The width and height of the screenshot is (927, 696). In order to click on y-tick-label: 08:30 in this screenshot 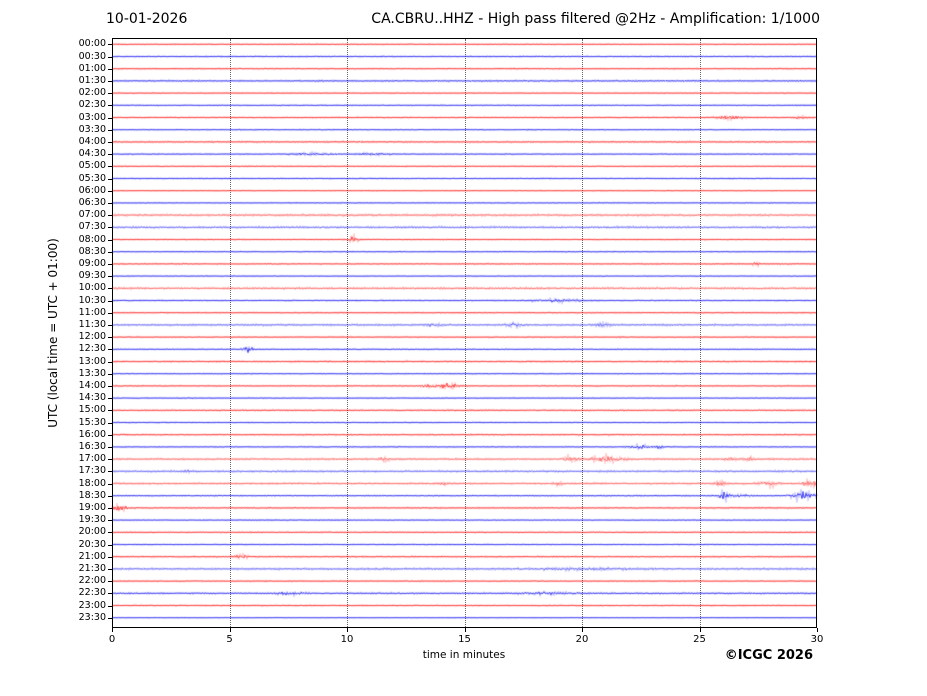, I will do `click(92, 251)`.